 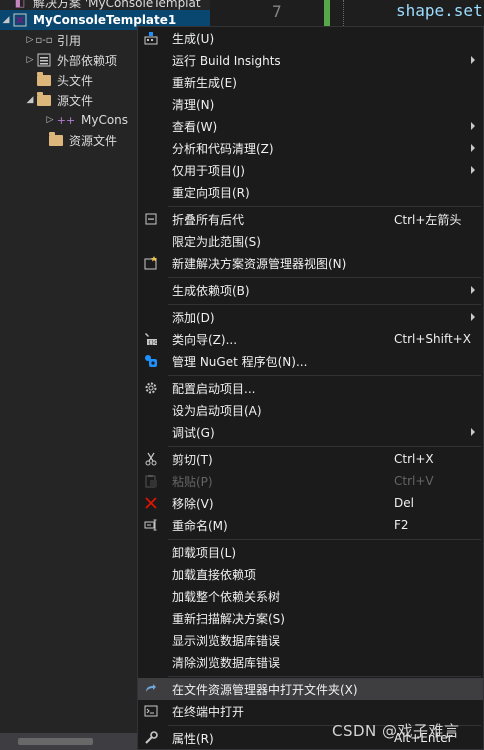 What do you see at coordinates (310, 503) in the screenshot?
I see `menu-item-remove: 移除(V) Del` at bounding box center [310, 503].